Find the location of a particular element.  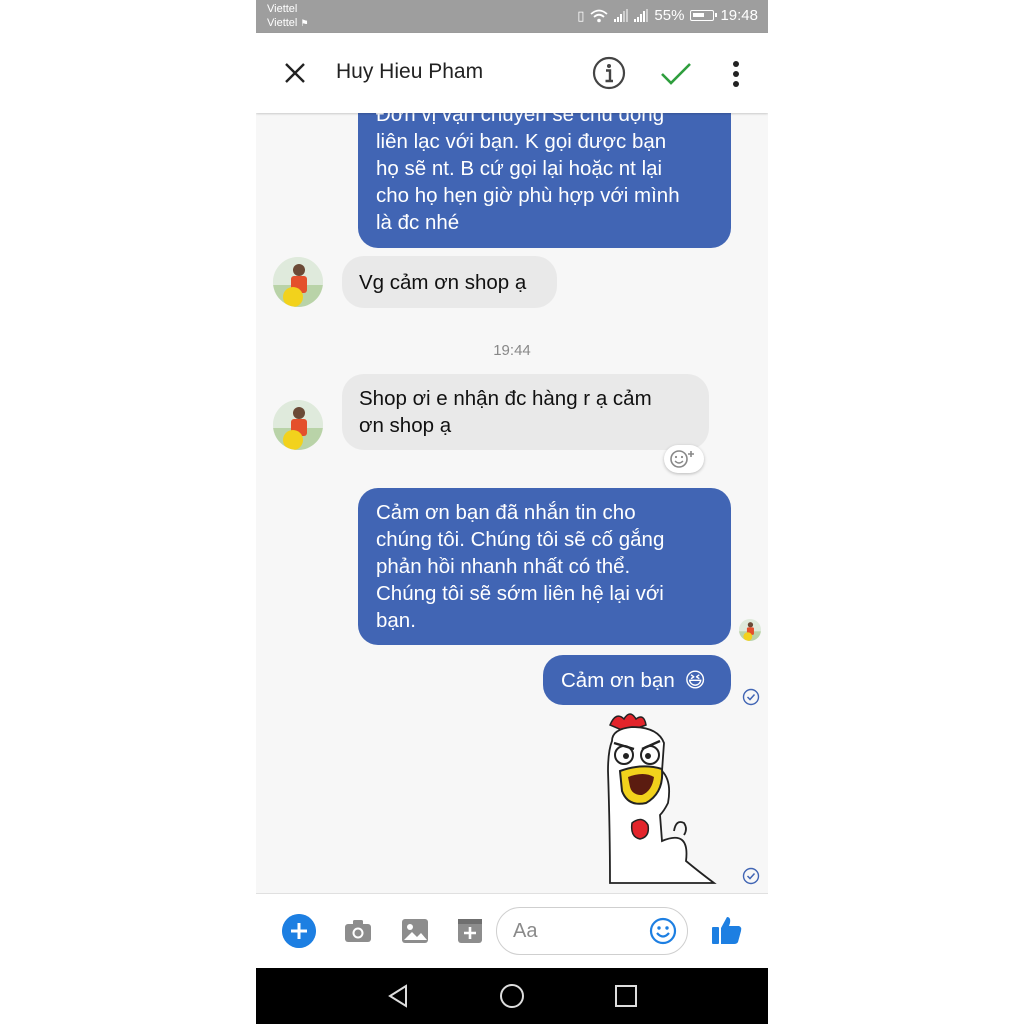

message-line: Cảm ơn bạn is located at coordinates (618, 680).